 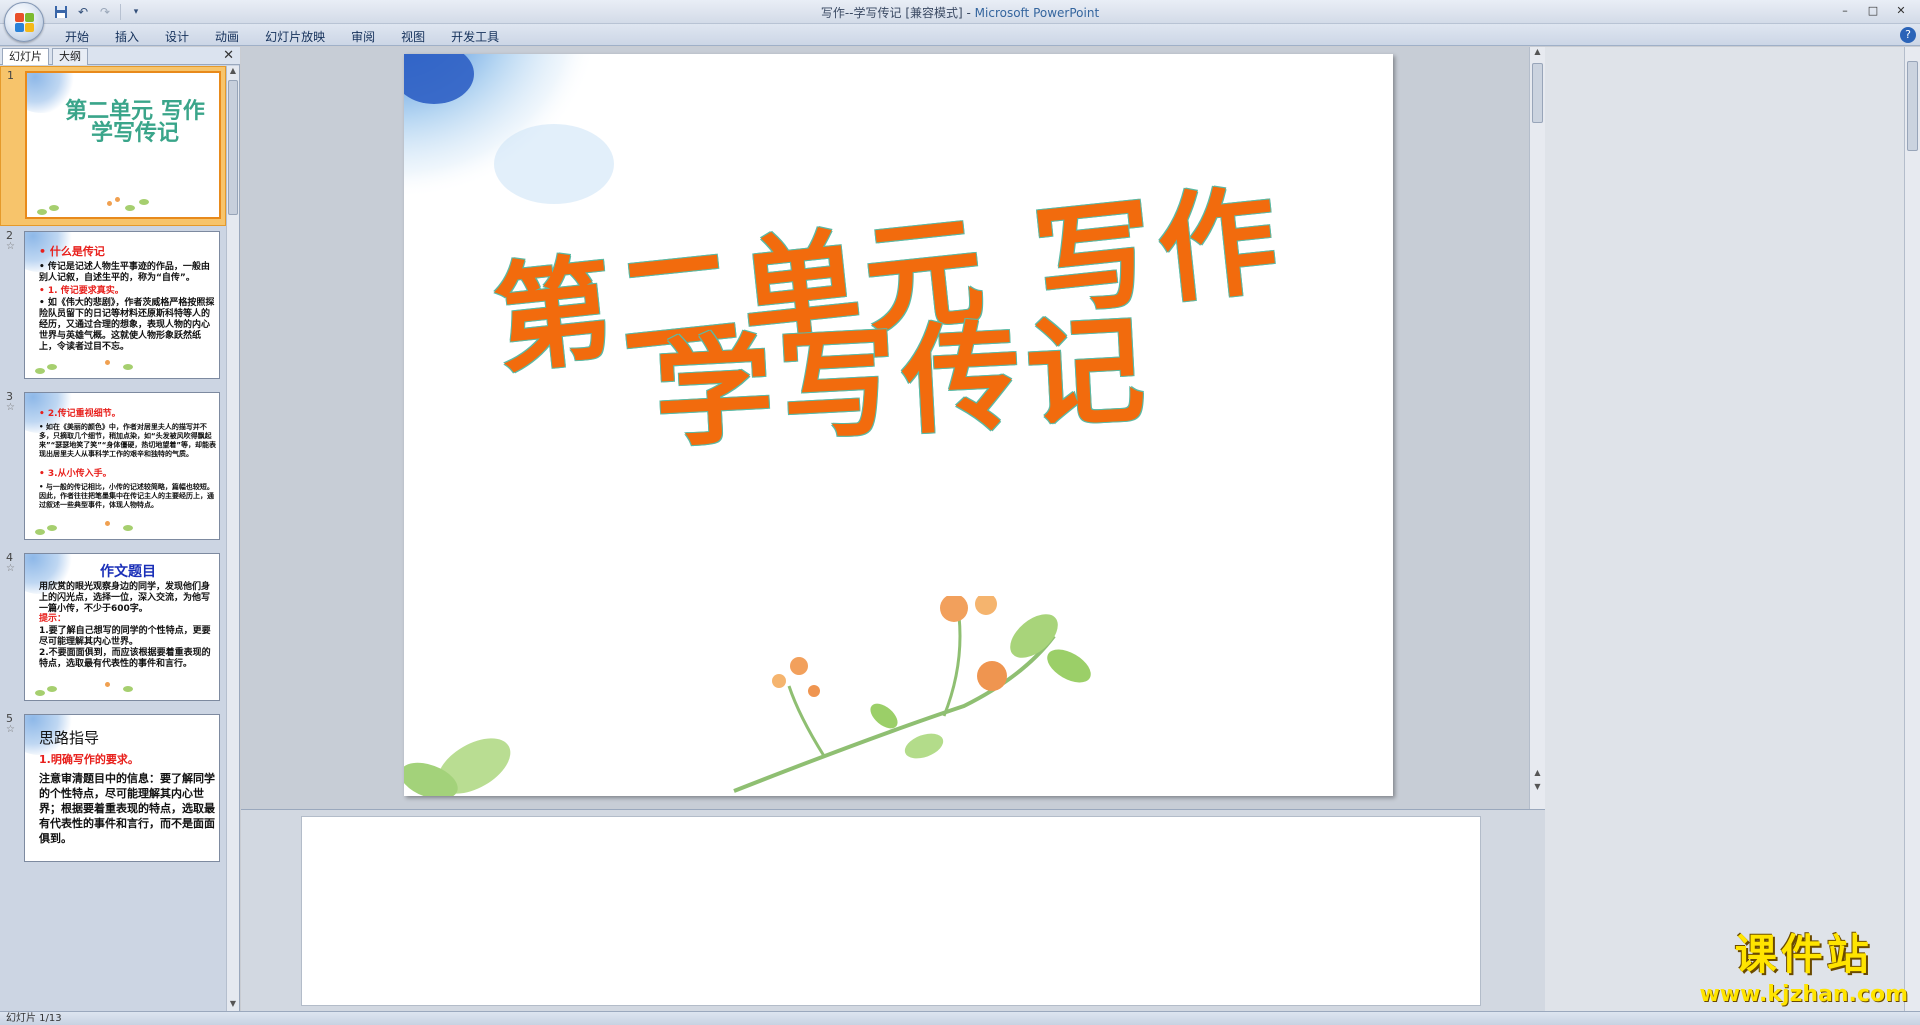 What do you see at coordinates (902, 371) in the screenshot?
I see `slide-title-line-2: 学写传记` at bounding box center [902, 371].